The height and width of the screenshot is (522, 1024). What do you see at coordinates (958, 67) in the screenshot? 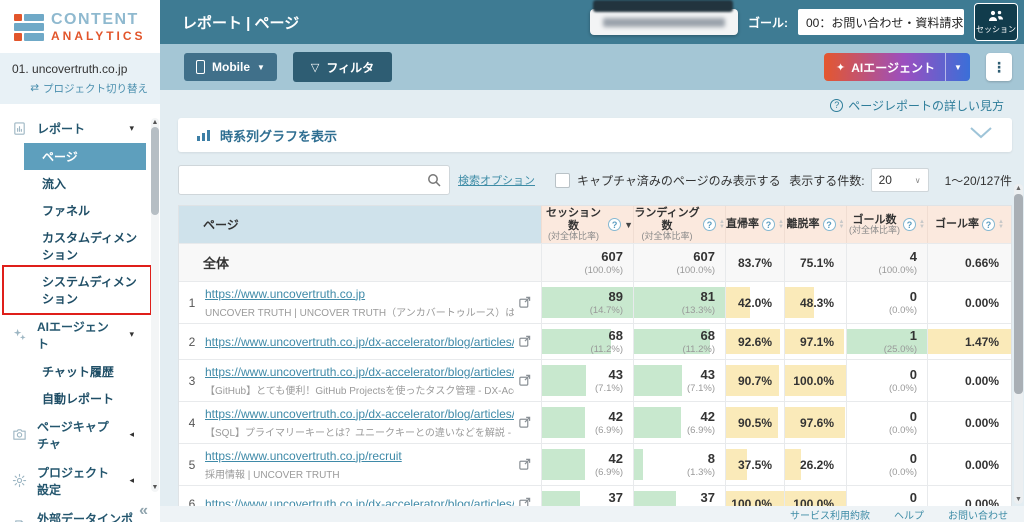
I see `chevron-down-icon: ▼` at bounding box center [958, 67].